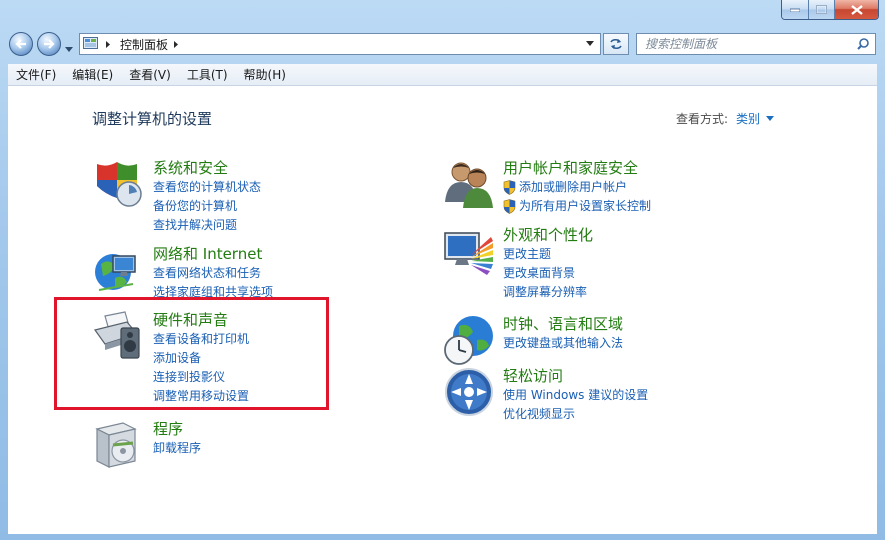  I want to click on view-by-control: 查看方式: 类别, so click(725, 118).